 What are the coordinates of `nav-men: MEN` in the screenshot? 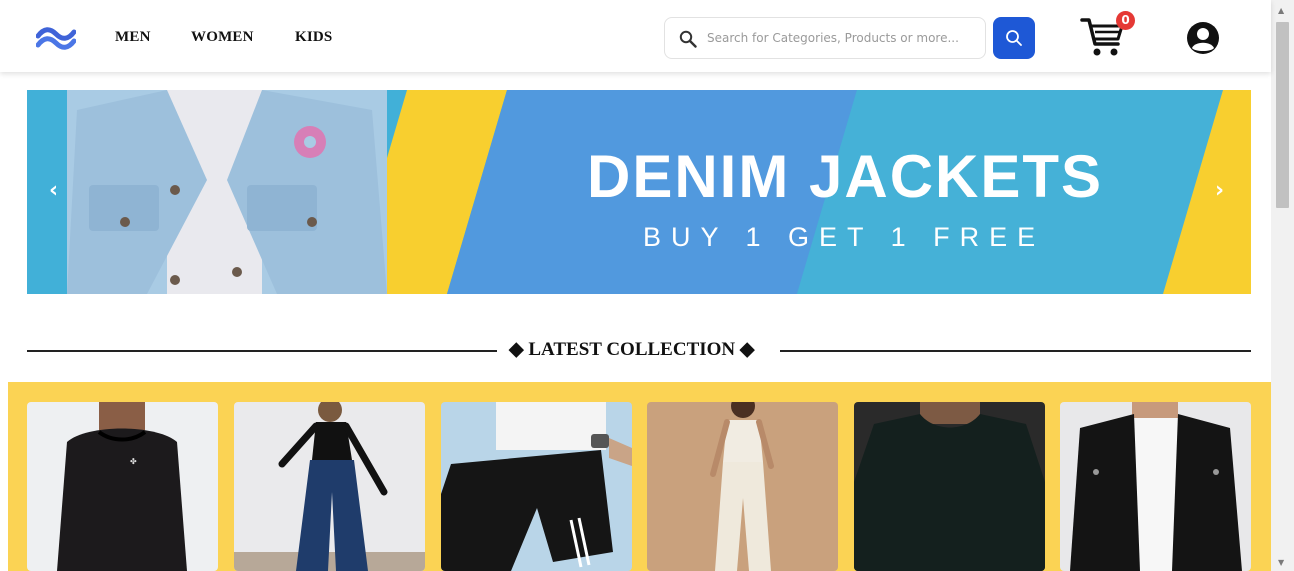 It's located at (133, 37).